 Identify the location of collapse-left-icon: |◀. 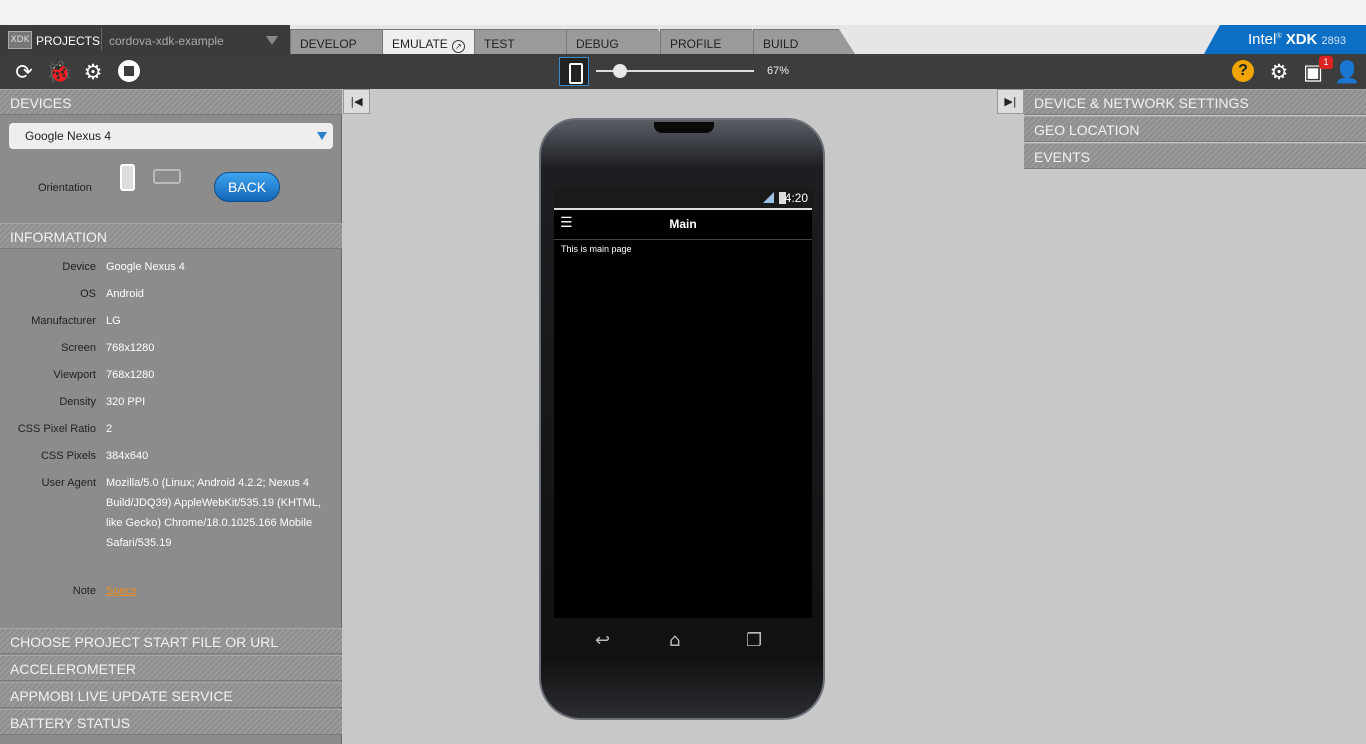
(356, 101).